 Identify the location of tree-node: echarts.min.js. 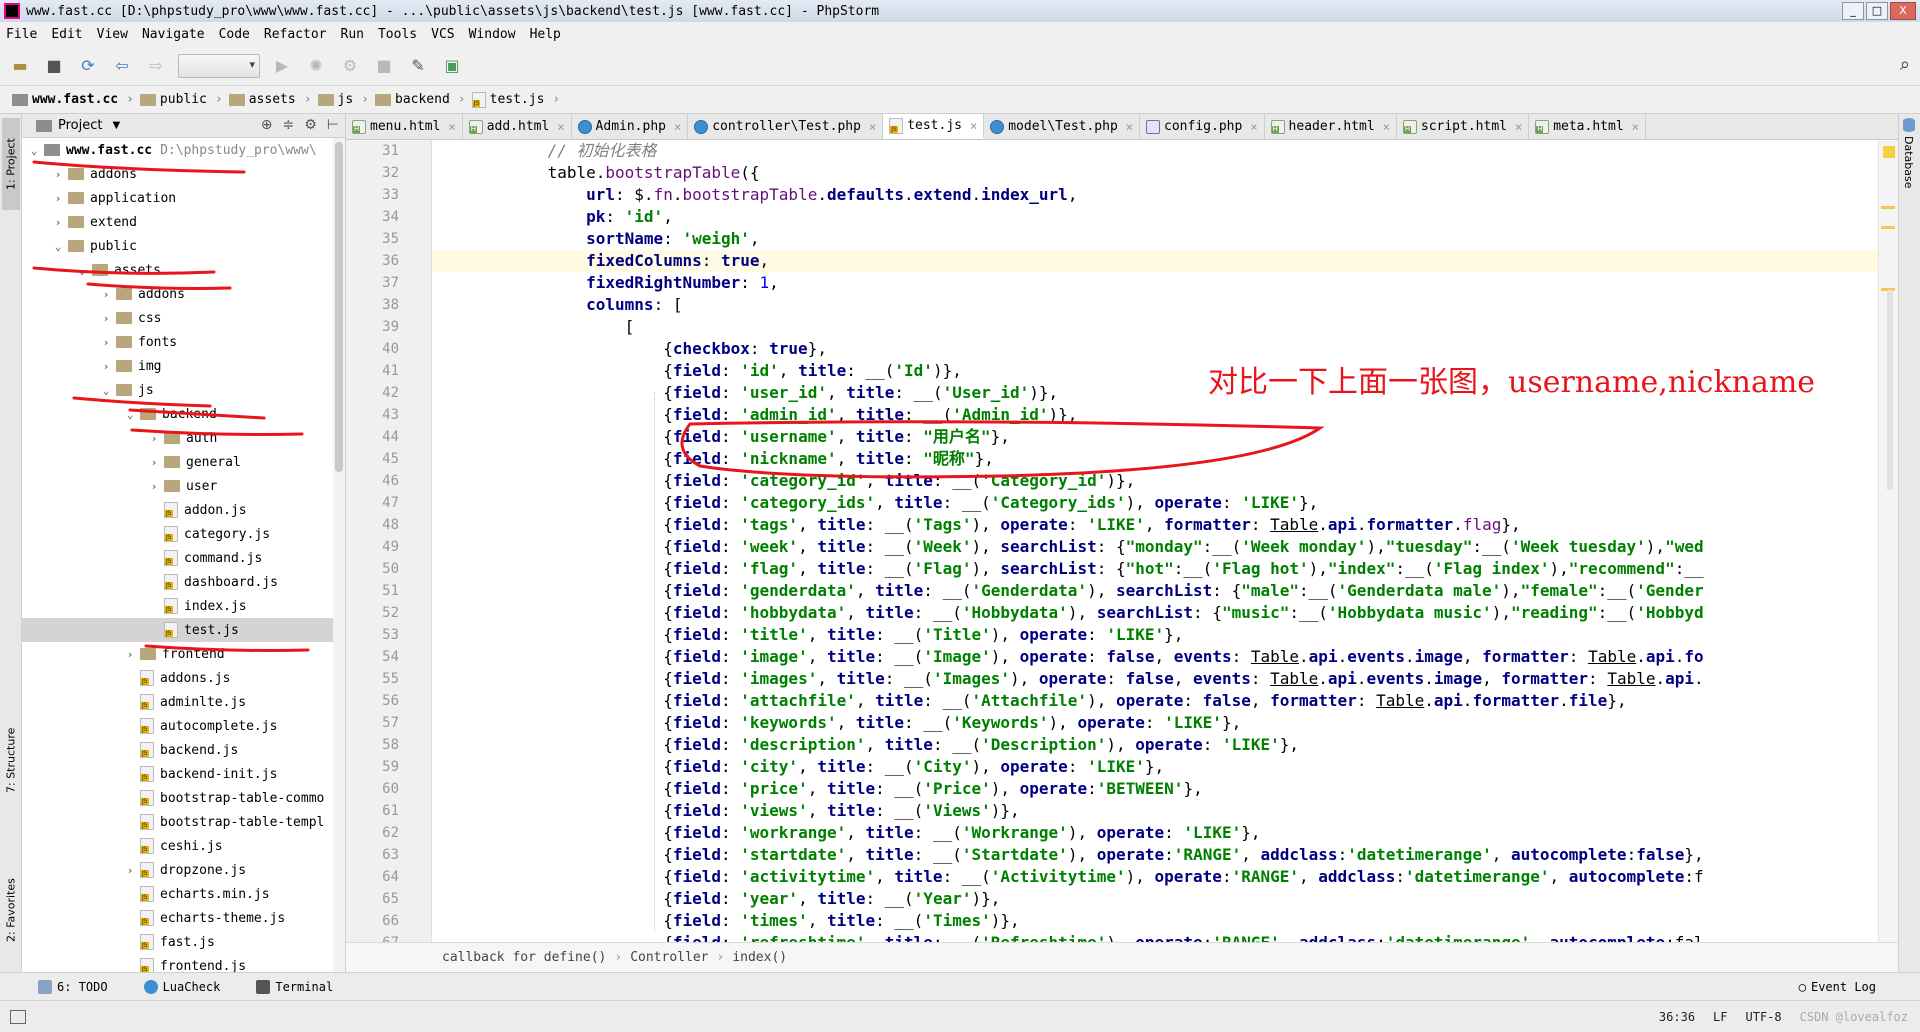
(183, 894).